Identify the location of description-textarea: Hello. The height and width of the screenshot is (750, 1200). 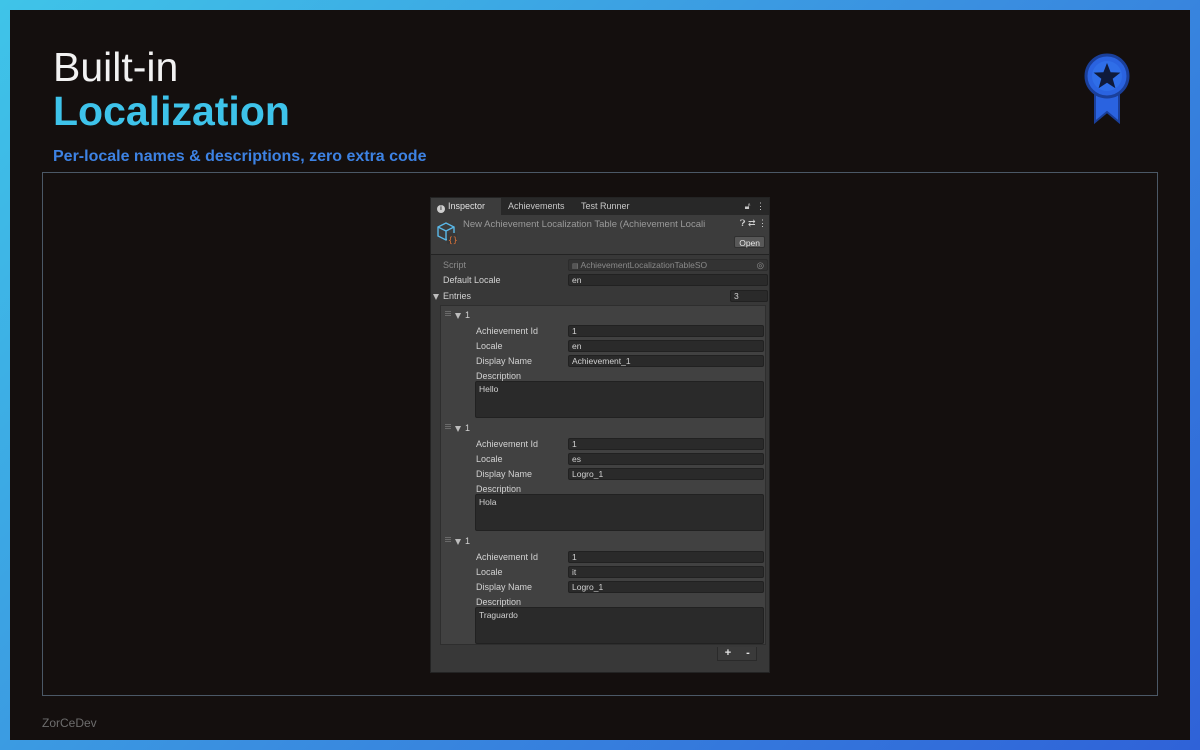
(619, 399).